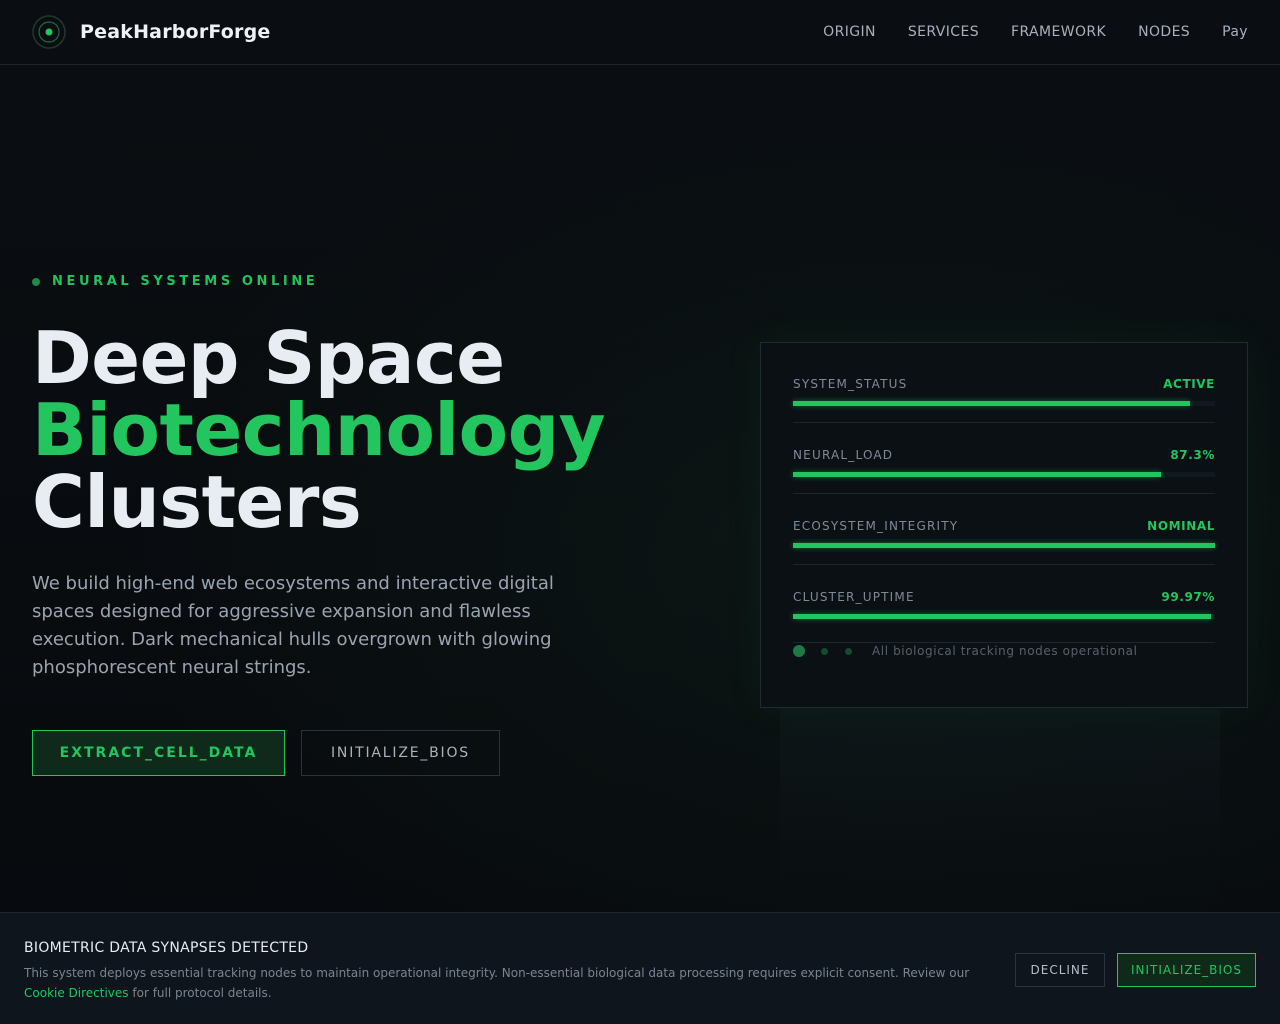 The image size is (1280, 1024). Describe the element at coordinates (1192, 455) in the screenshot. I see `metric-value: 87.3%` at that location.